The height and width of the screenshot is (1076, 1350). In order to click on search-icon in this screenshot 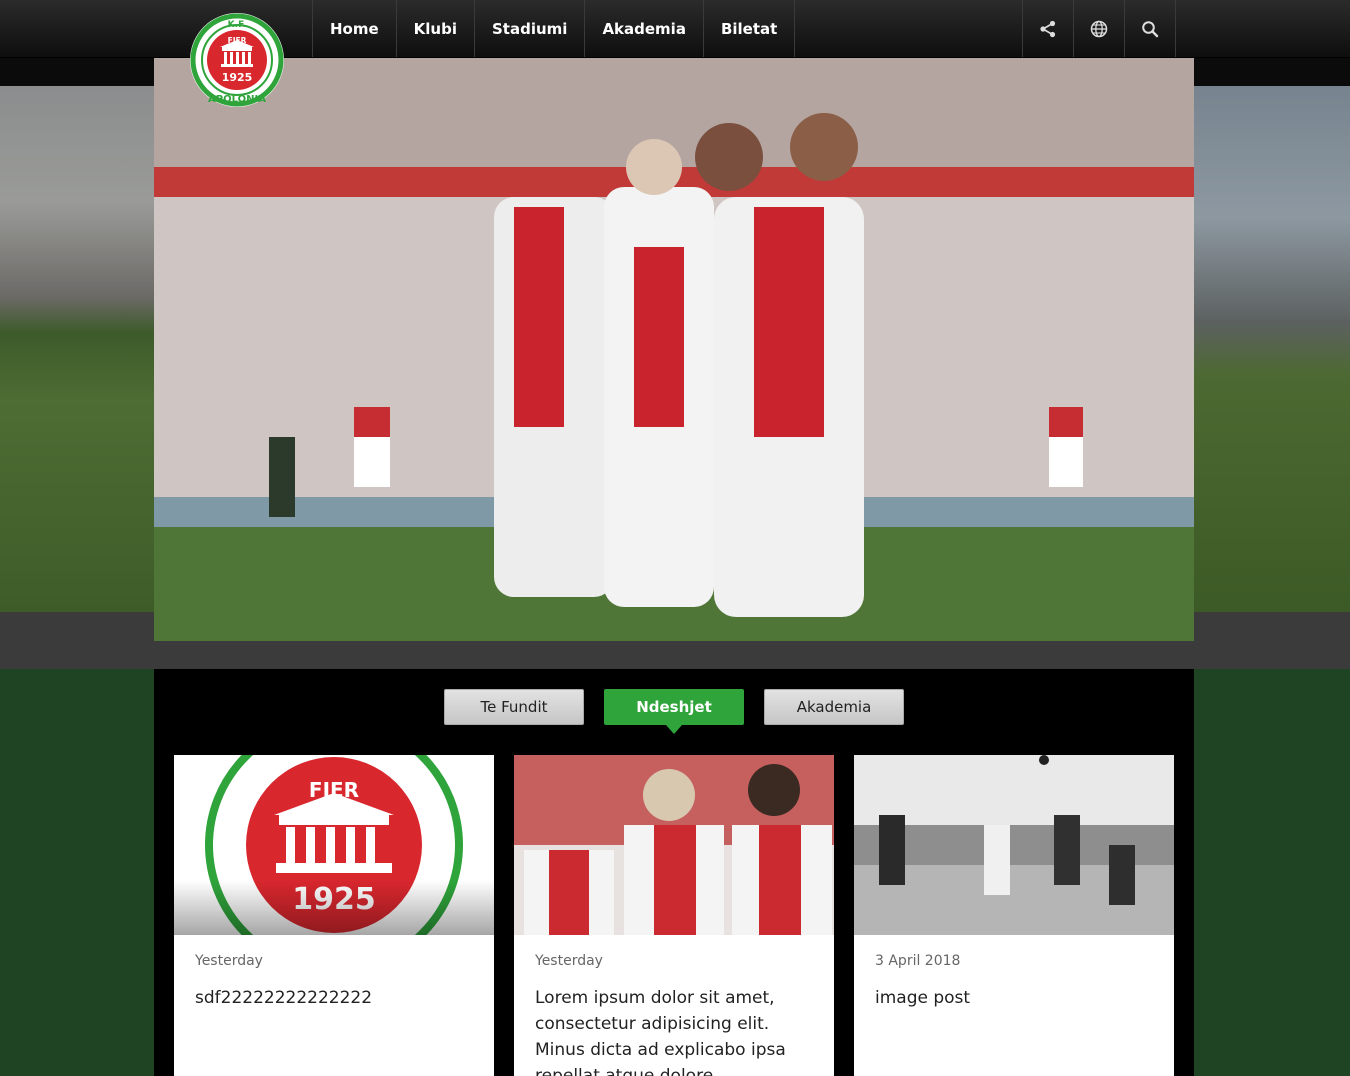, I will do `click(1150, 28)`.